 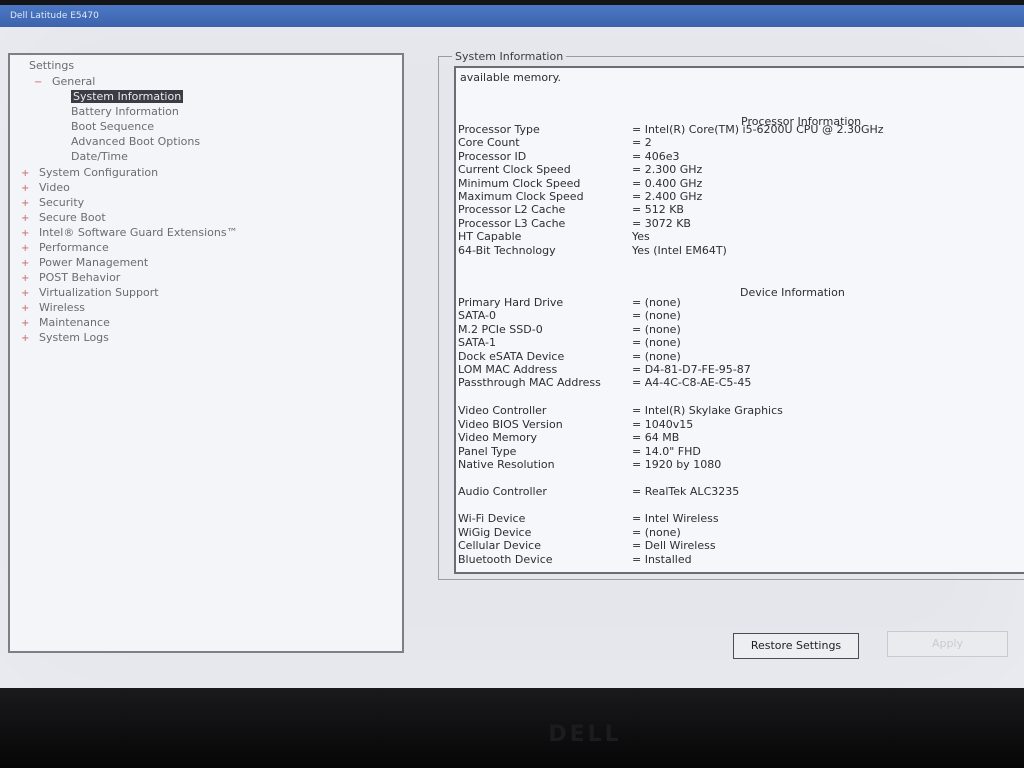 What do you see at coordinates (99, 292) in the screenshot?
I see `tree-item-label: Virtualization Support` at bounding box center [99, 292].